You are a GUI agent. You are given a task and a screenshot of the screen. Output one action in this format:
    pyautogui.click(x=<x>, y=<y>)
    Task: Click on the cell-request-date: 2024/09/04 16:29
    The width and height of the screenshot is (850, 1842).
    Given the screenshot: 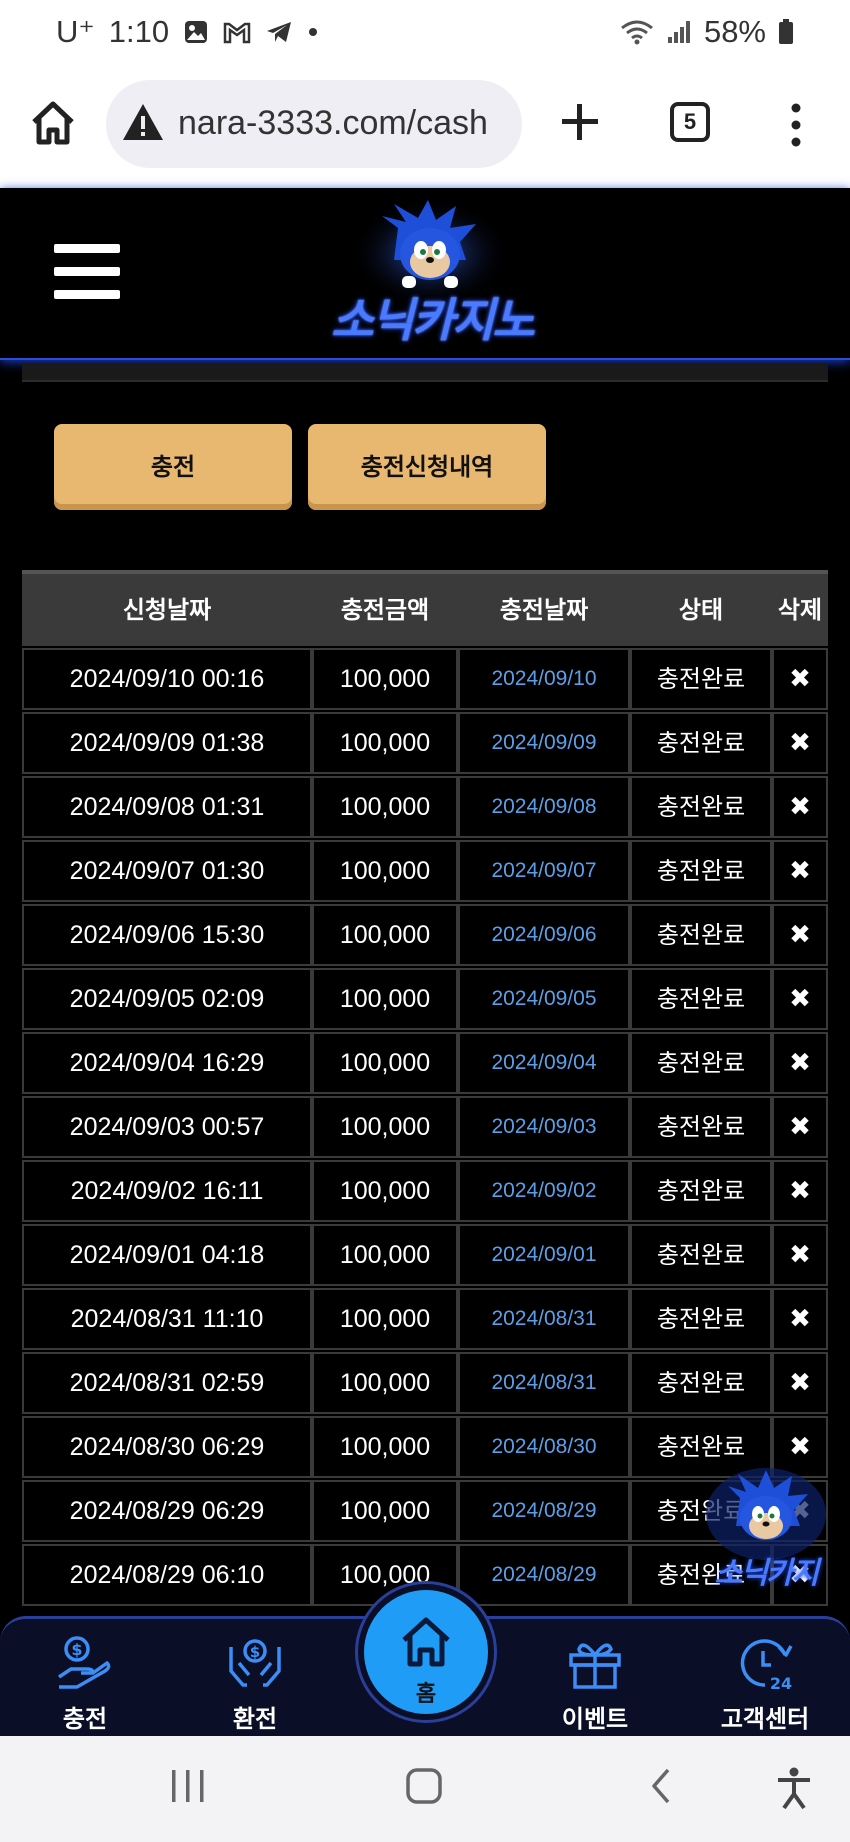 What is the action you would take?
    pyautogui.click(x=167, y=1063)
    